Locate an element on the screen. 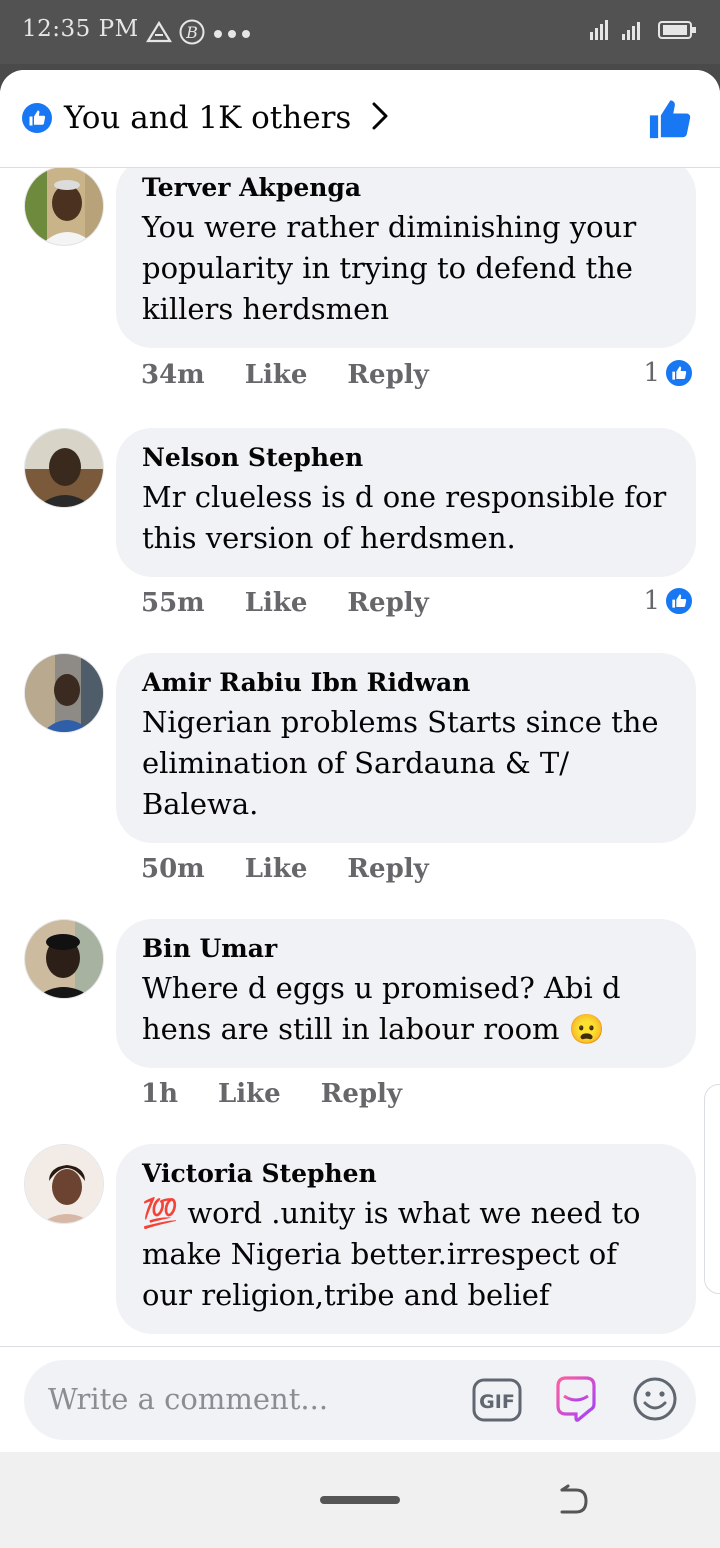 Image resolution: width=720 pixels, height=1548 pixels. comment-time: 34m is located at coordinates (173, 375).